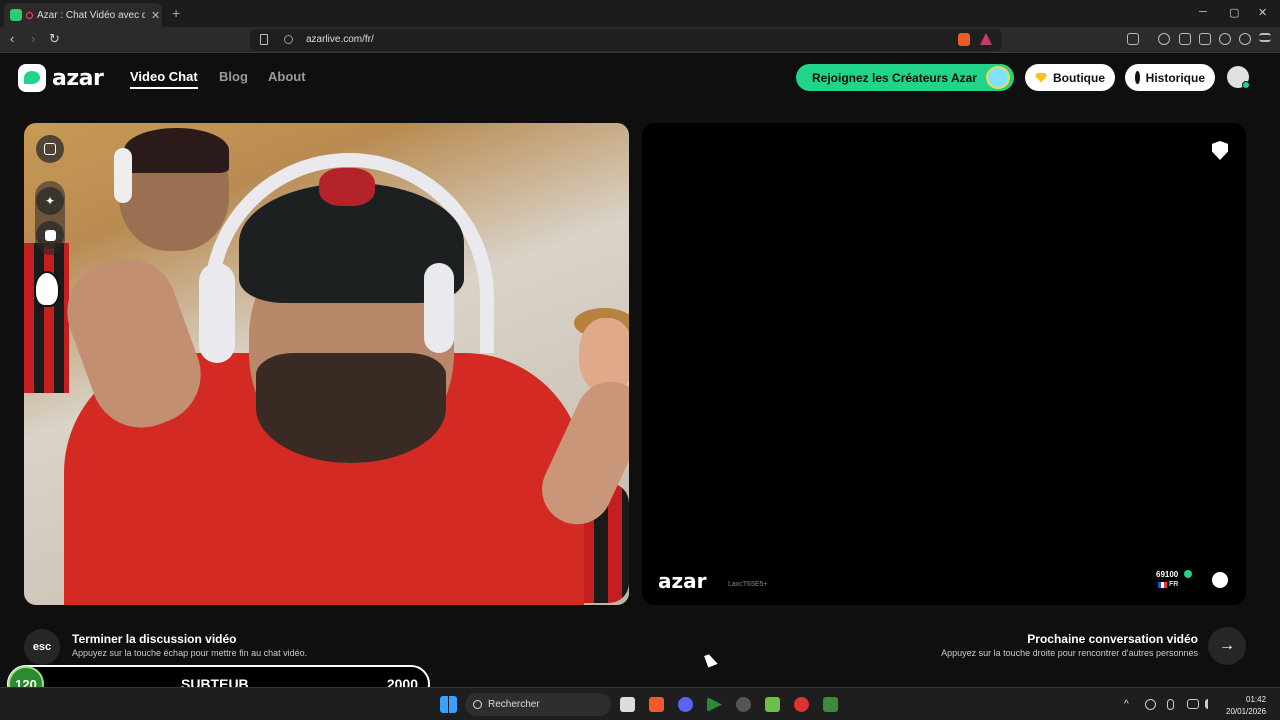 This screenshot has height=720, width=1280. I want to click on tab-close-icon: ✕, so click(155, 15).